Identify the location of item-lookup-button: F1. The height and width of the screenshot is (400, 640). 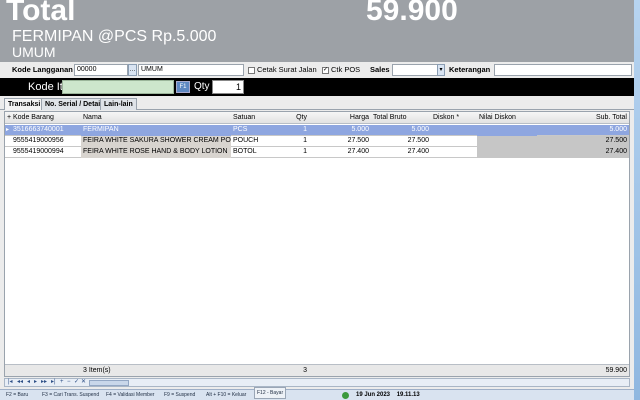
(183, 87).